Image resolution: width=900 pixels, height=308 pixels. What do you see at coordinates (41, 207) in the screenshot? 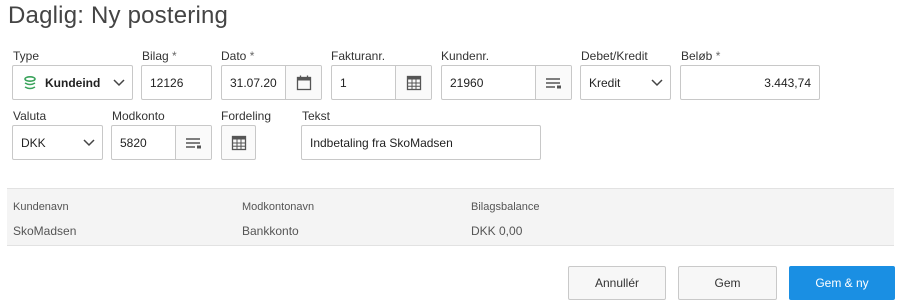
I see `kundenavn-label: Kundenavn` at bounding box center [41, 207].